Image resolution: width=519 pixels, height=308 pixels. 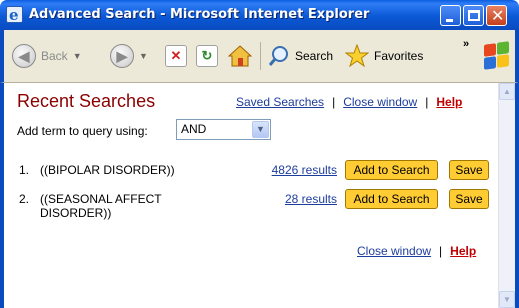 I want to click on home-icon, so click(x=240, y=56).